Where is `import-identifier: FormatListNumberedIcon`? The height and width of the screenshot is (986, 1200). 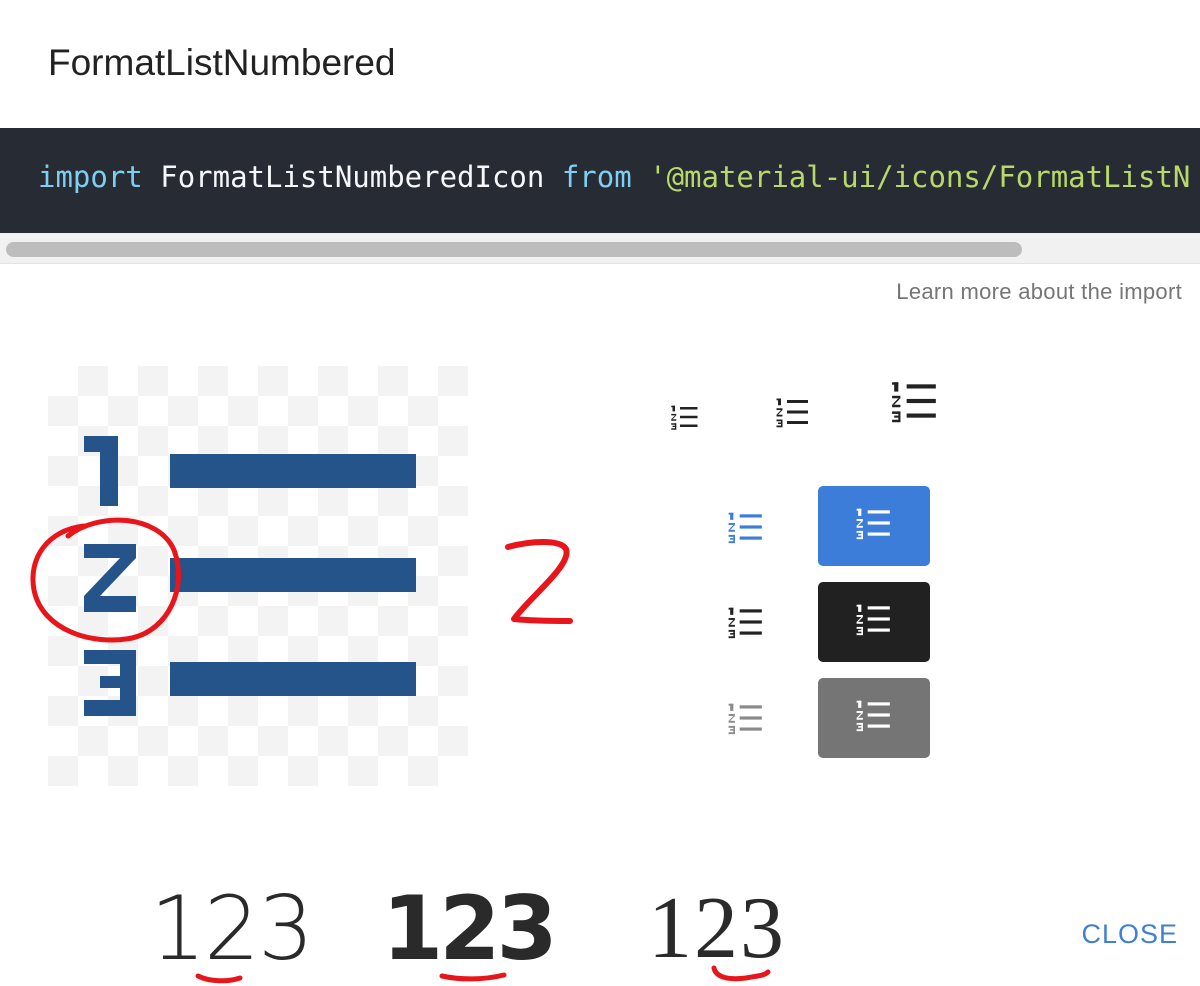
import-identifier: FormatListNumberedIcon is located at coordinates (352, 177).